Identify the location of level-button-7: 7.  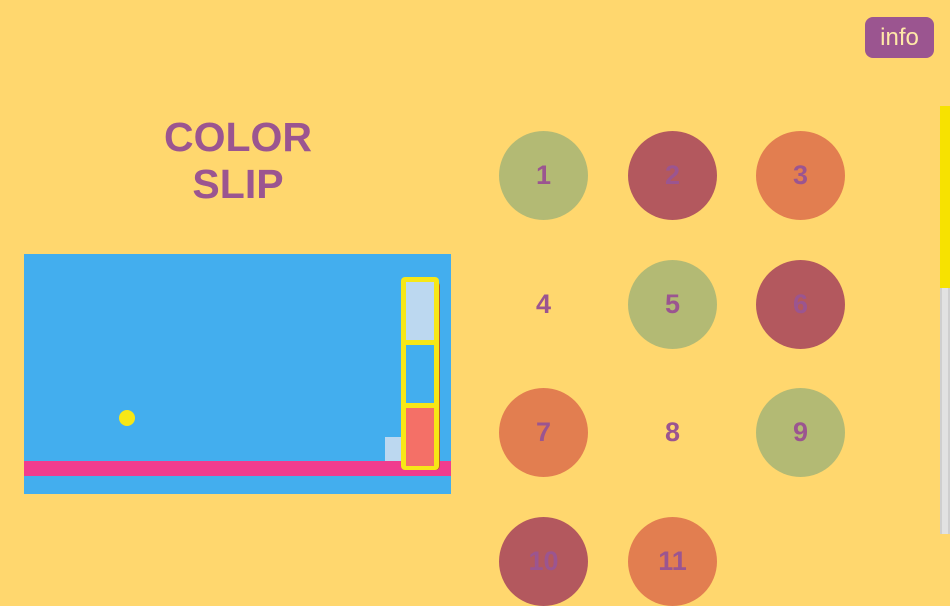
(543, 432).